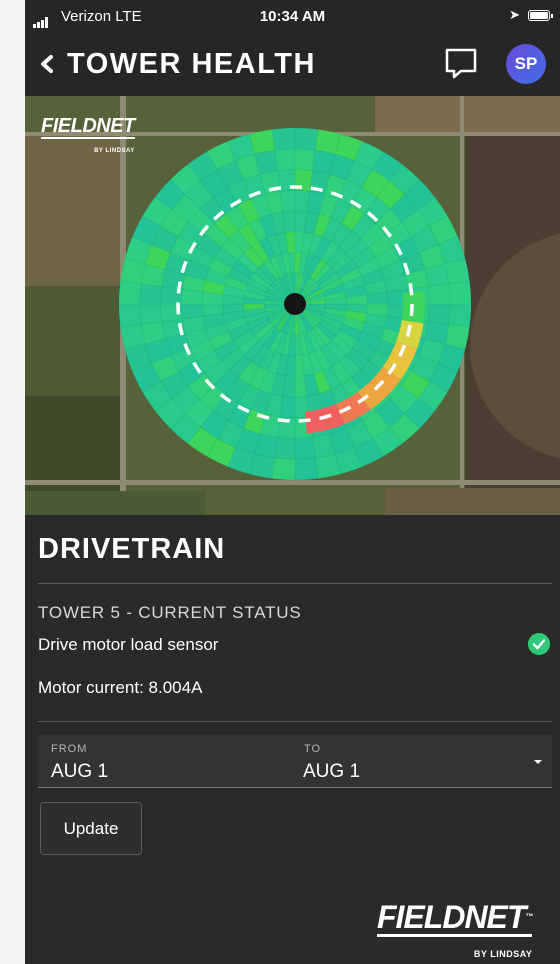  Describe the element at coordinates (69, 749) in the screenshot. I see `from-label: FROM` at that location.